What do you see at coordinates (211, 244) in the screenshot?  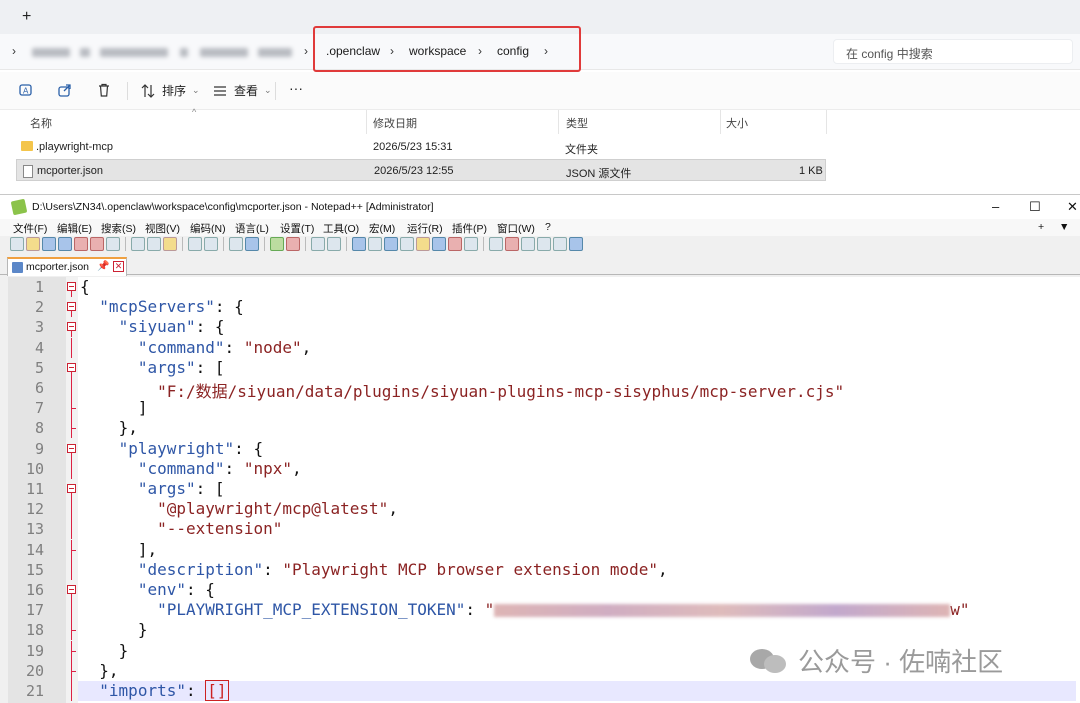 I see `redo-icon` at bounding box center [211, 244].